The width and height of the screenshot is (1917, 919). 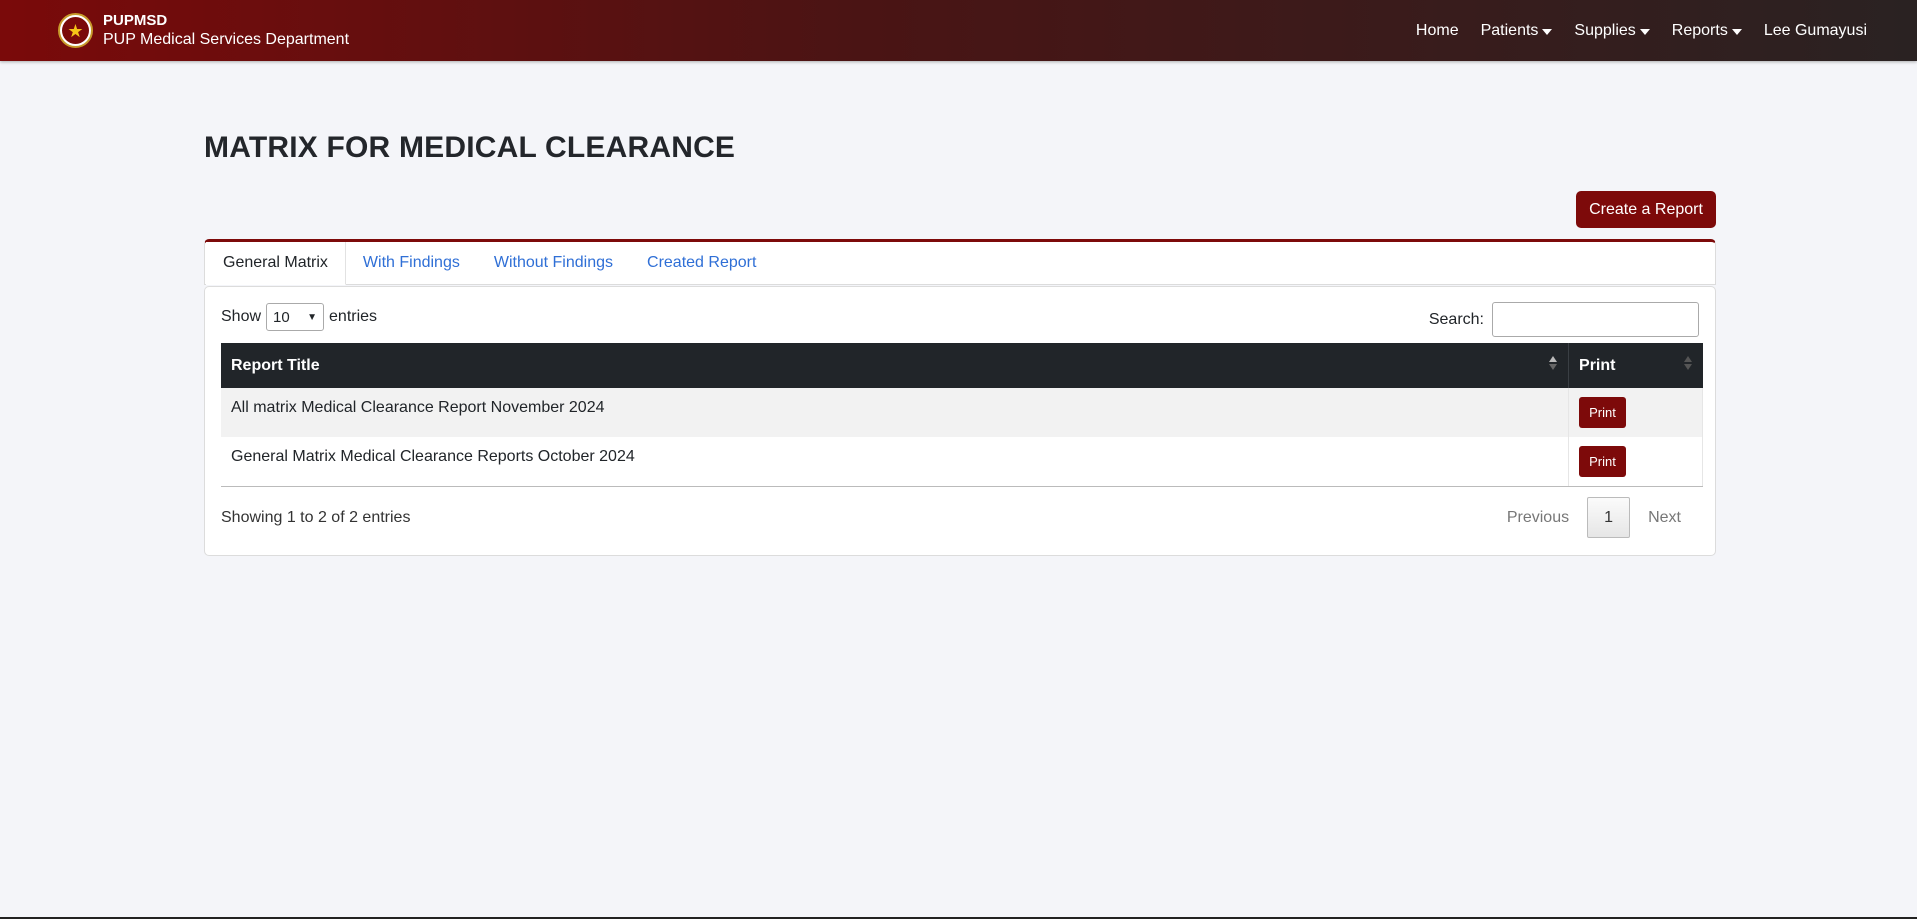 What do you see at coordinates (470, 147) in the screenshot?
I see `page-title: MATRIX FOR MEDICAL CLEARANCE` at bounding box center [470, 147].